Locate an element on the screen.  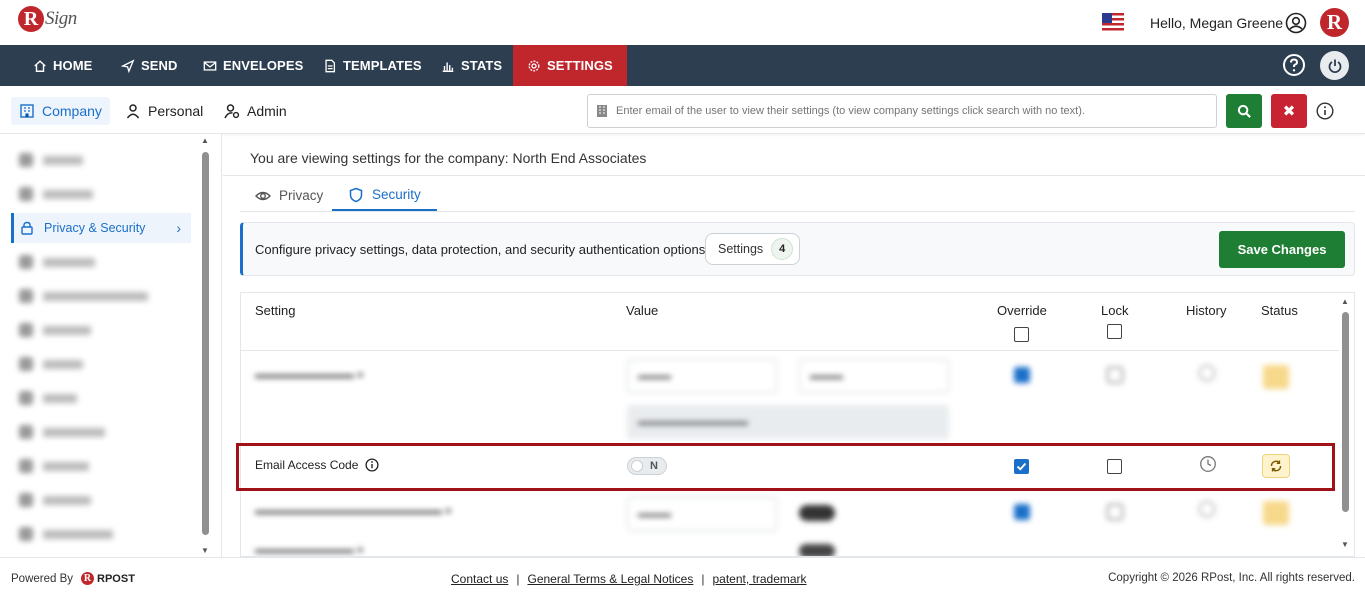
building-icon is located at coordinates (27, 111).